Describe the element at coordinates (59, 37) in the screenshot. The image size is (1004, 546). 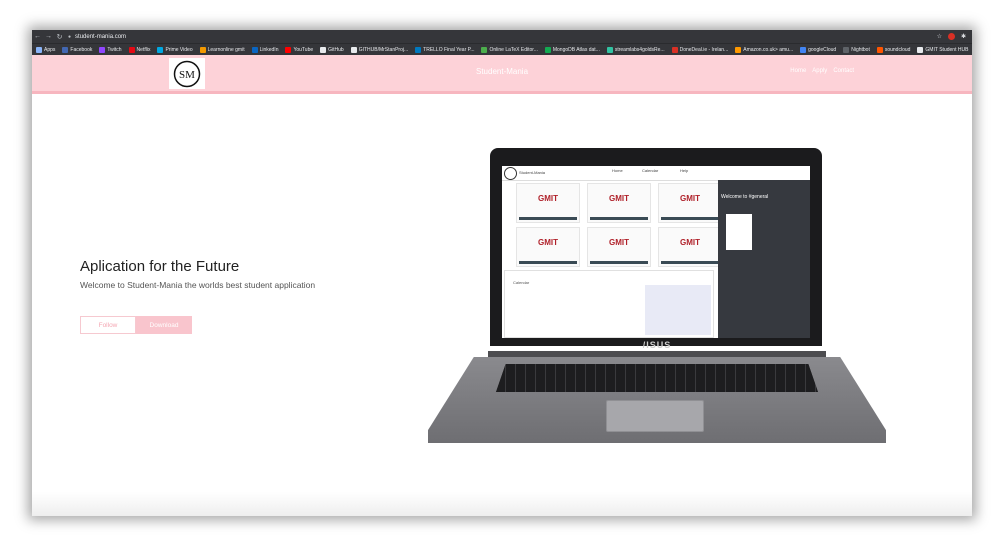
I see `reload-icon: ↻` at that location.